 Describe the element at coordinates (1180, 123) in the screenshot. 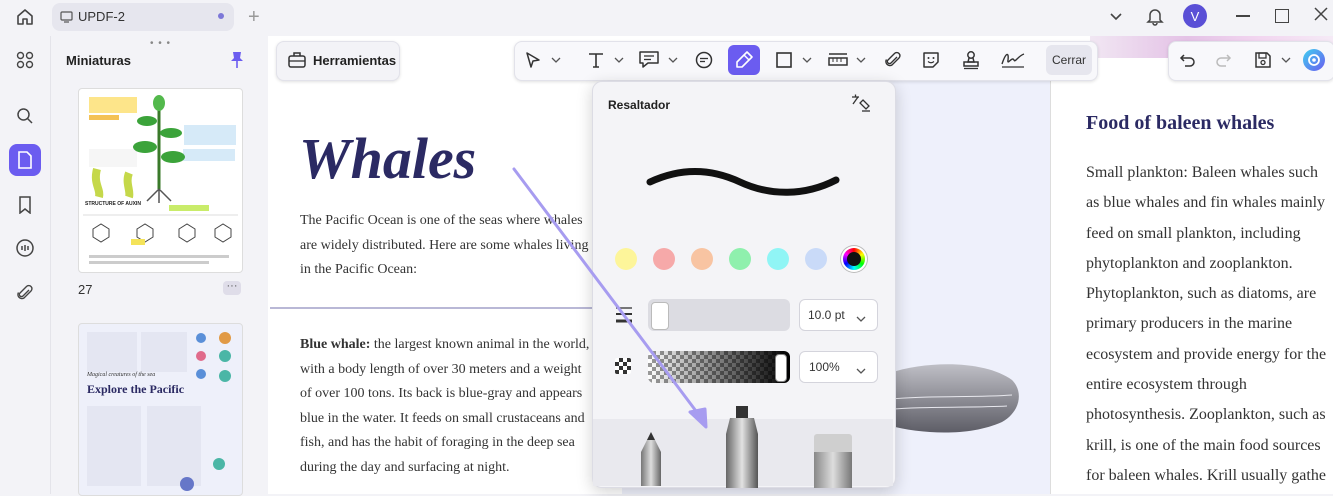

I see `section-title: Food of baleen whales` at that location.